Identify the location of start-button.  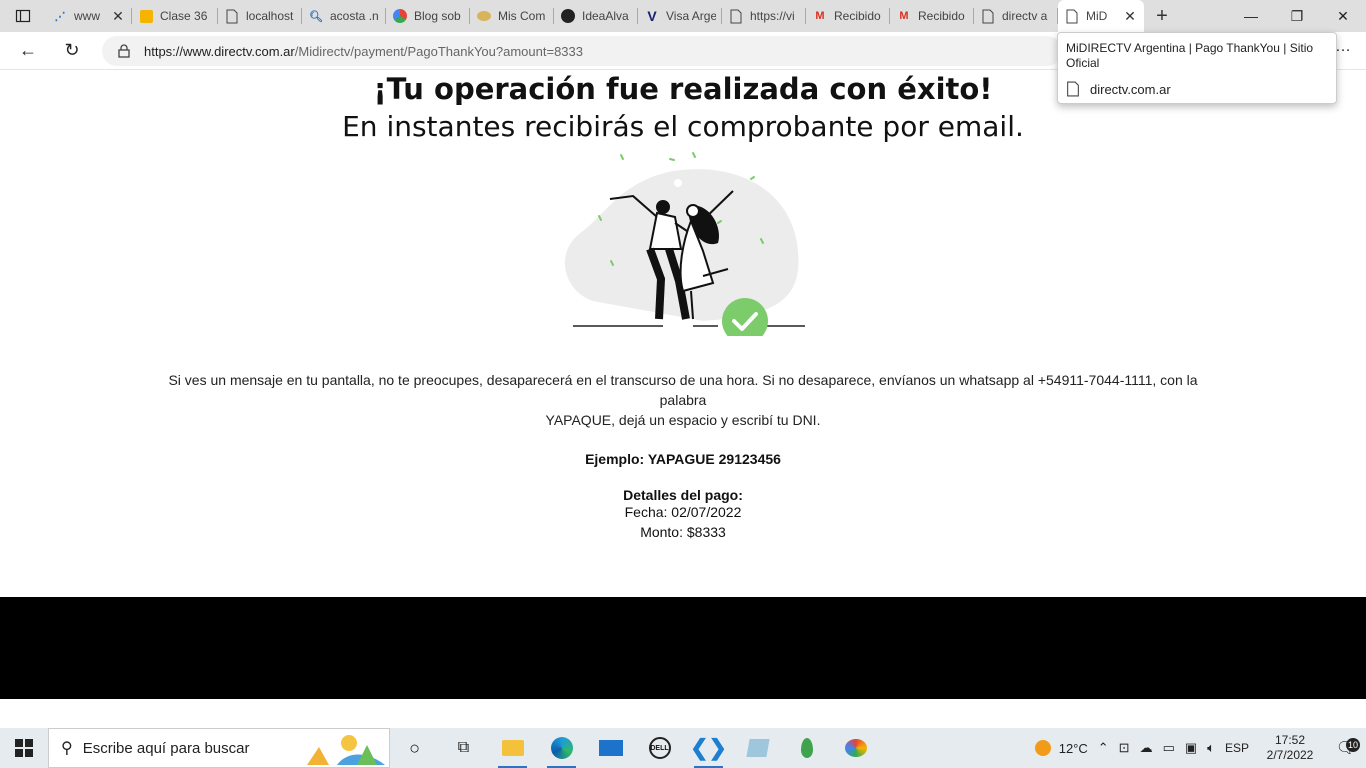
(24, 748).